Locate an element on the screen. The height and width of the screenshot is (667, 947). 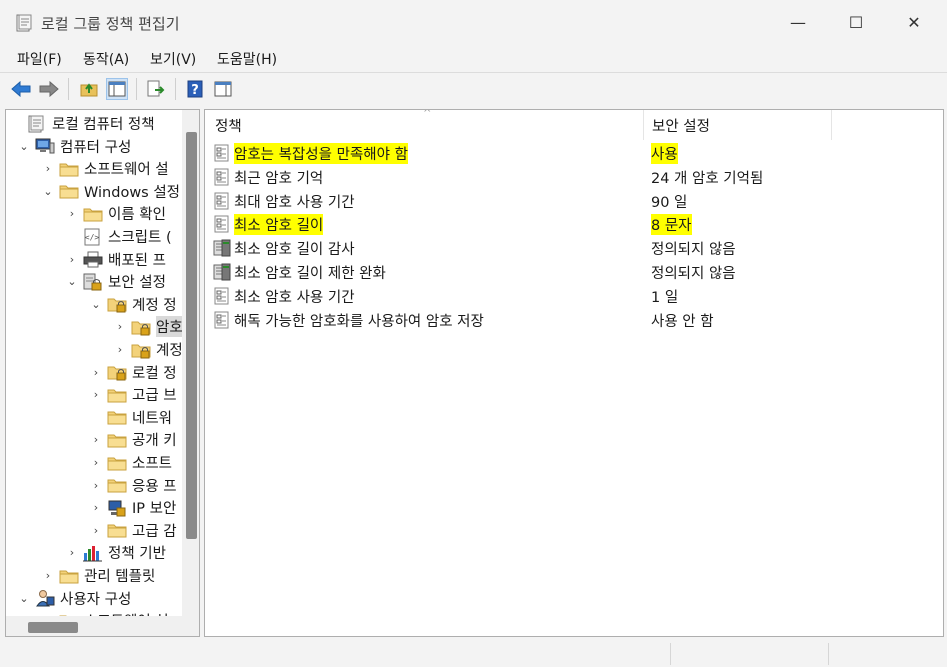
tree-node: 로컬 컴퓨터 정책 is located at coordinates (91, 123).